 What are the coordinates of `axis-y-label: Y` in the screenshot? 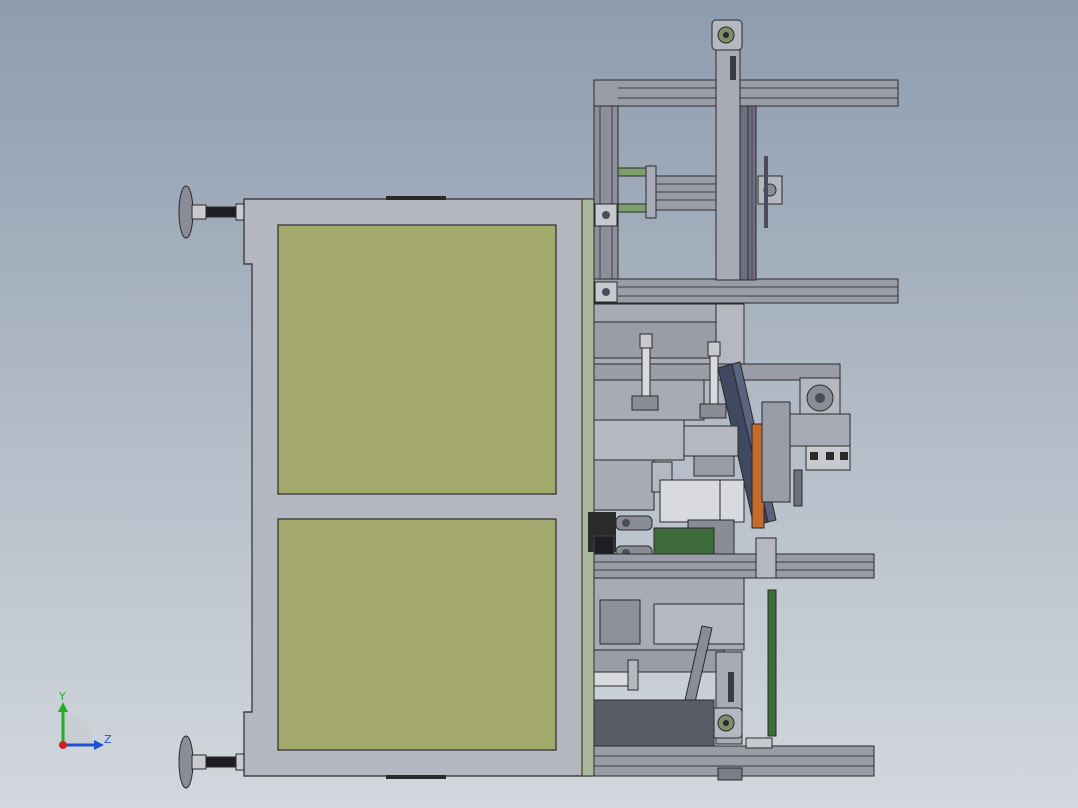 It's located at (62, 696).